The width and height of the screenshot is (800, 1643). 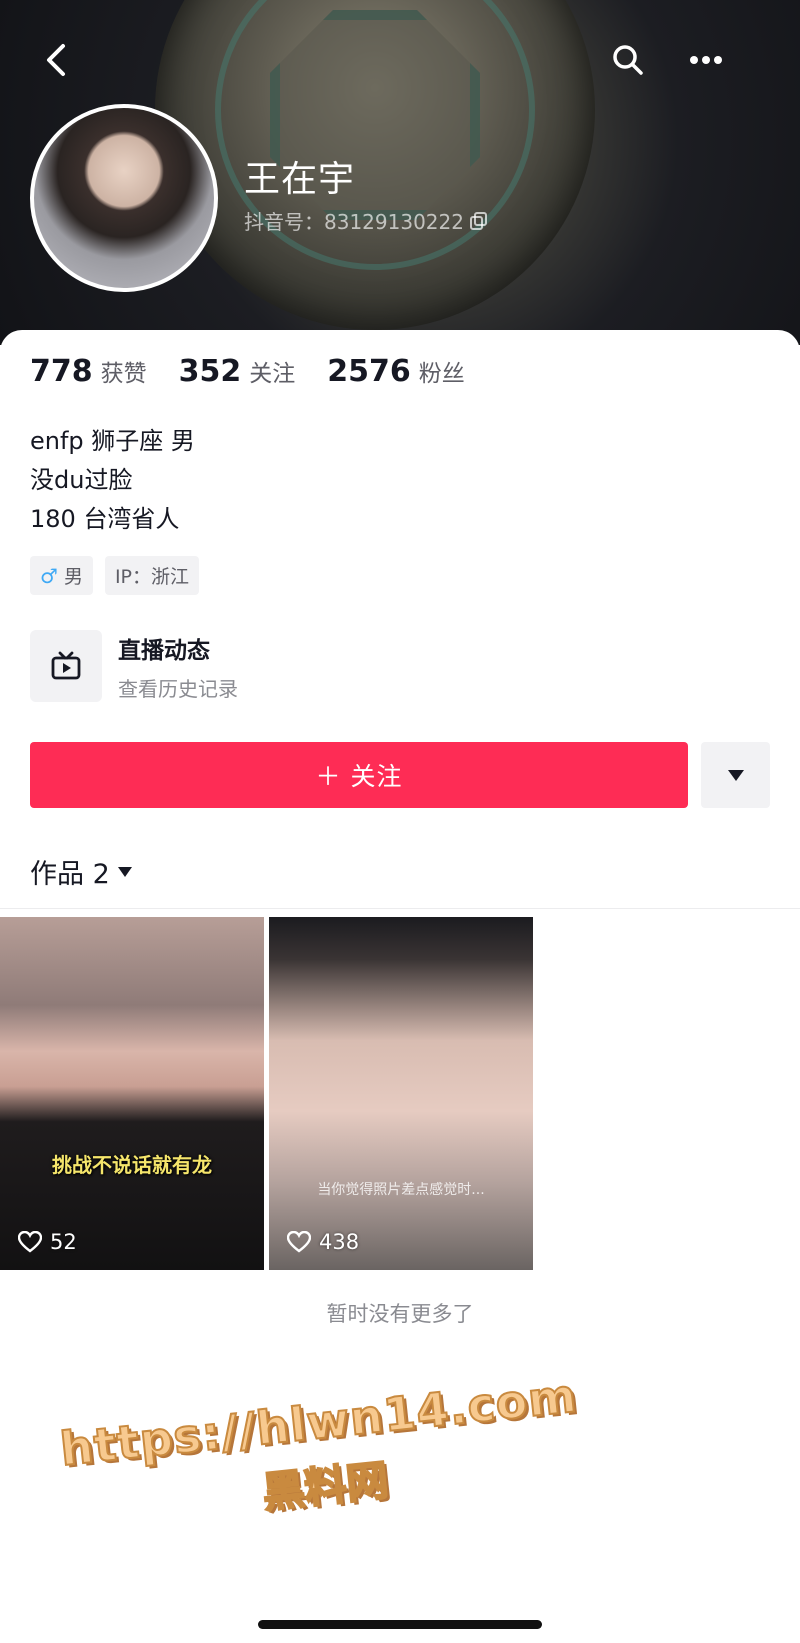 What do you see at coordinates (178, 666) in the screenshot?
I see `live-text: 直播动态 查看历史记录` at bounding box center [178, 666].